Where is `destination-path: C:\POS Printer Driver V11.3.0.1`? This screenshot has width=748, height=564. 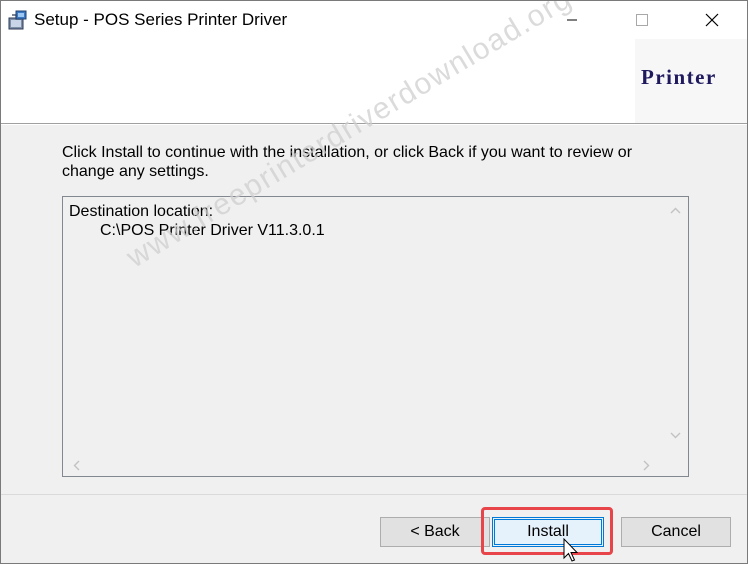
destination-path: C:\POS Printer Driver V11.3.0.1 is located at coordinates (212, 230).